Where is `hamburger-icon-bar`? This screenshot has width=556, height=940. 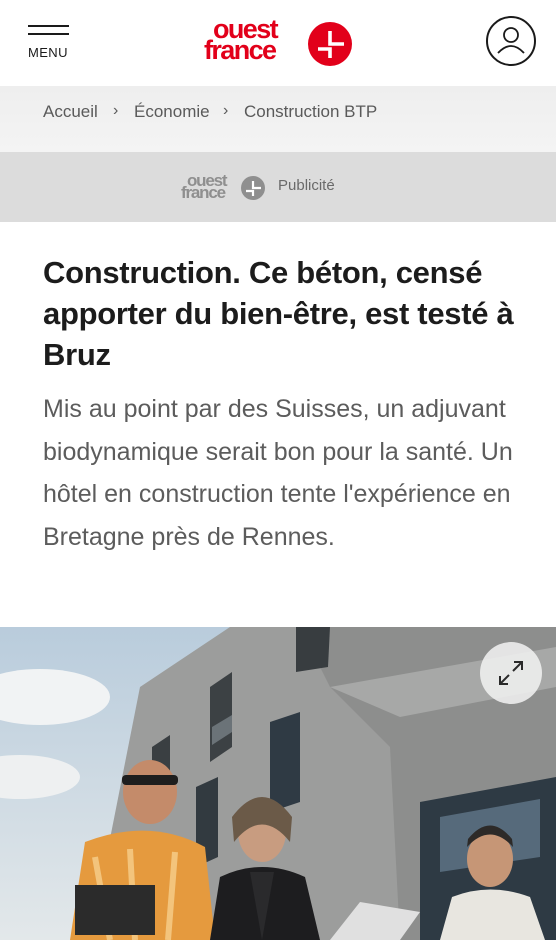
hamburger-icon-bar is located at coordinates (48, 34).